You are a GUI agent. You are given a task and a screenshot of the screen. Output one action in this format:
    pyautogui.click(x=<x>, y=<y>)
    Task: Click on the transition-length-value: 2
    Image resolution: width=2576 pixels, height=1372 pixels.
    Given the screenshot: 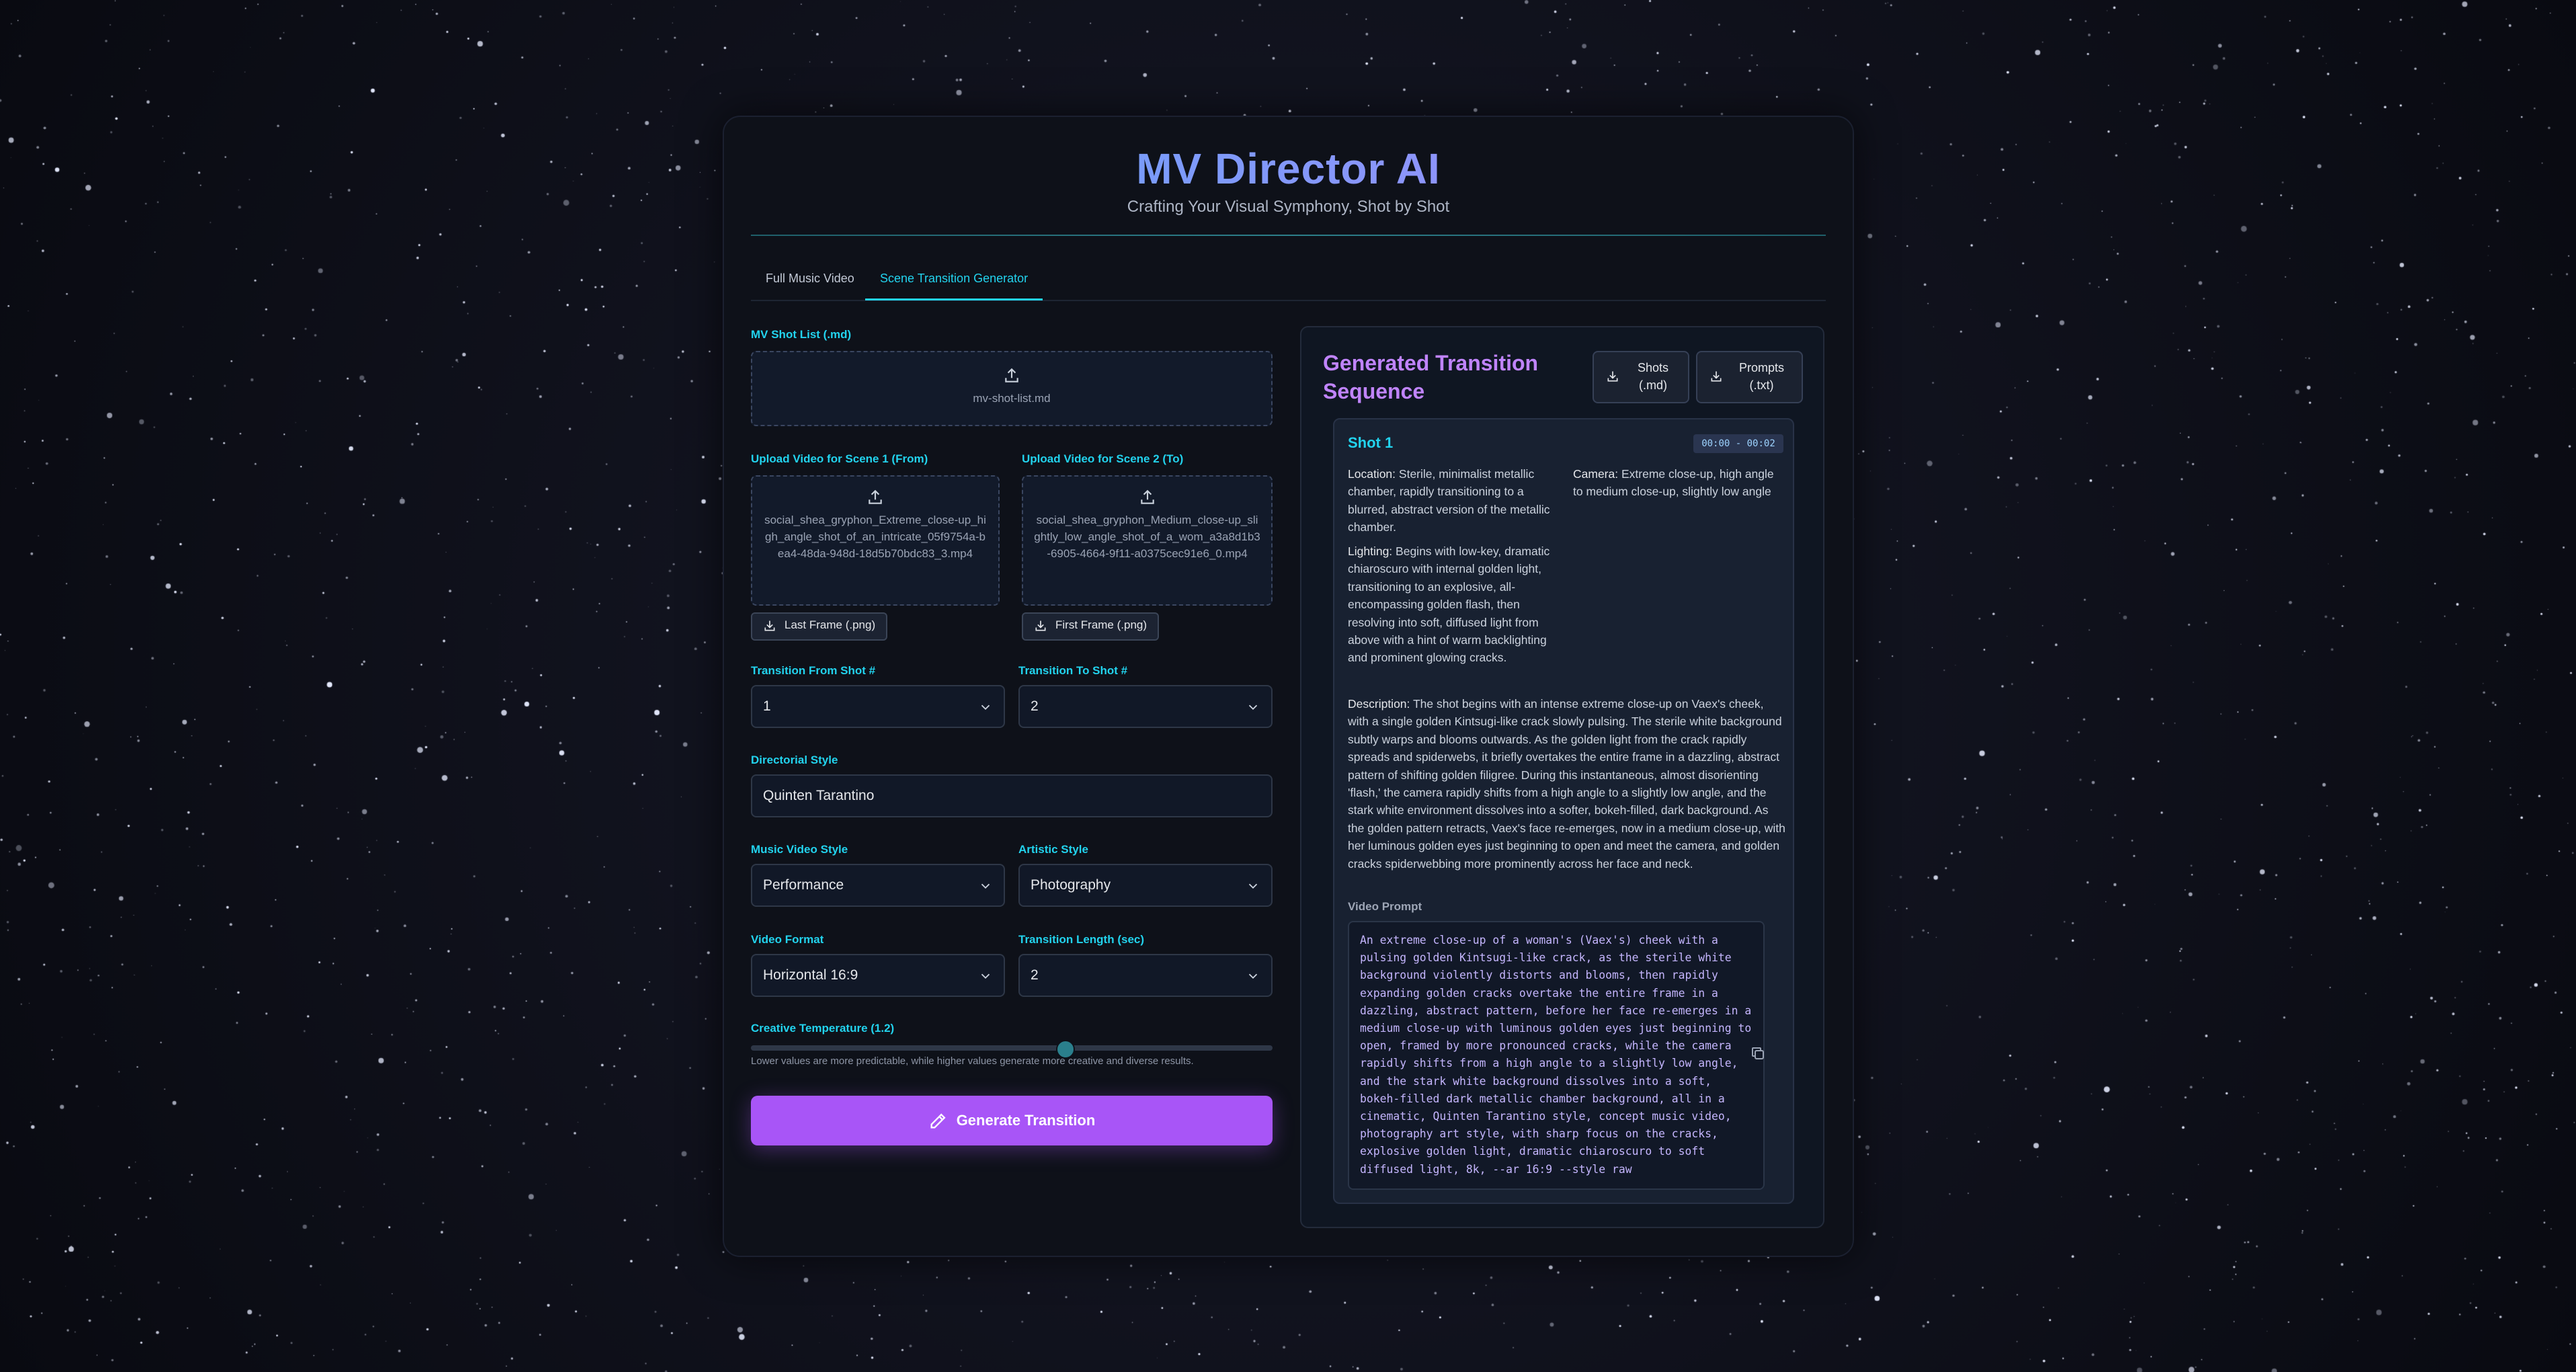 What is the action you would take?
    pyautogui.click(x=1035, y=975)
    